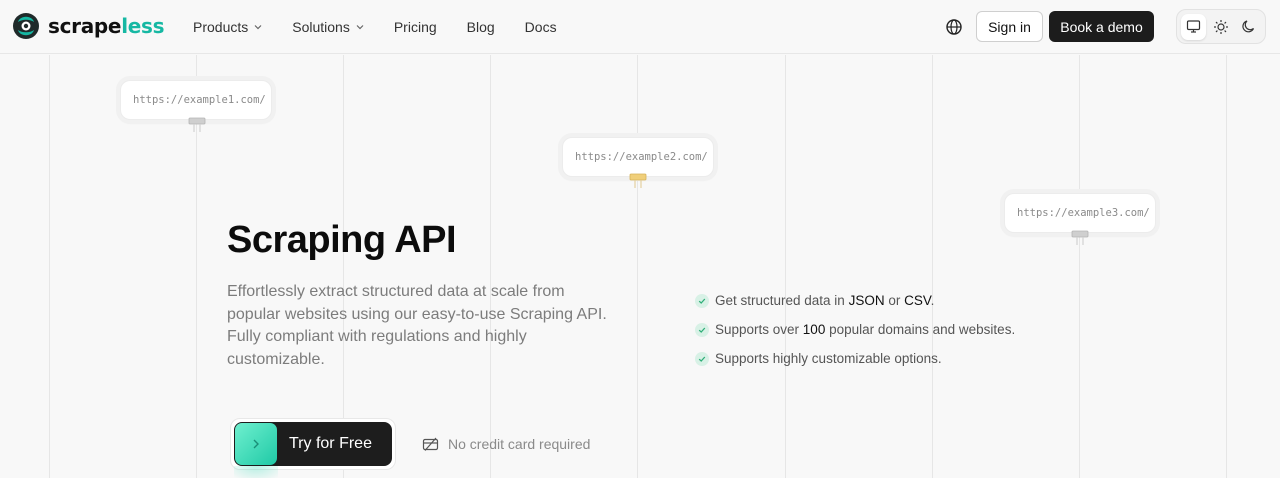  I want to click on theme-light-button, so click(1220, 27).